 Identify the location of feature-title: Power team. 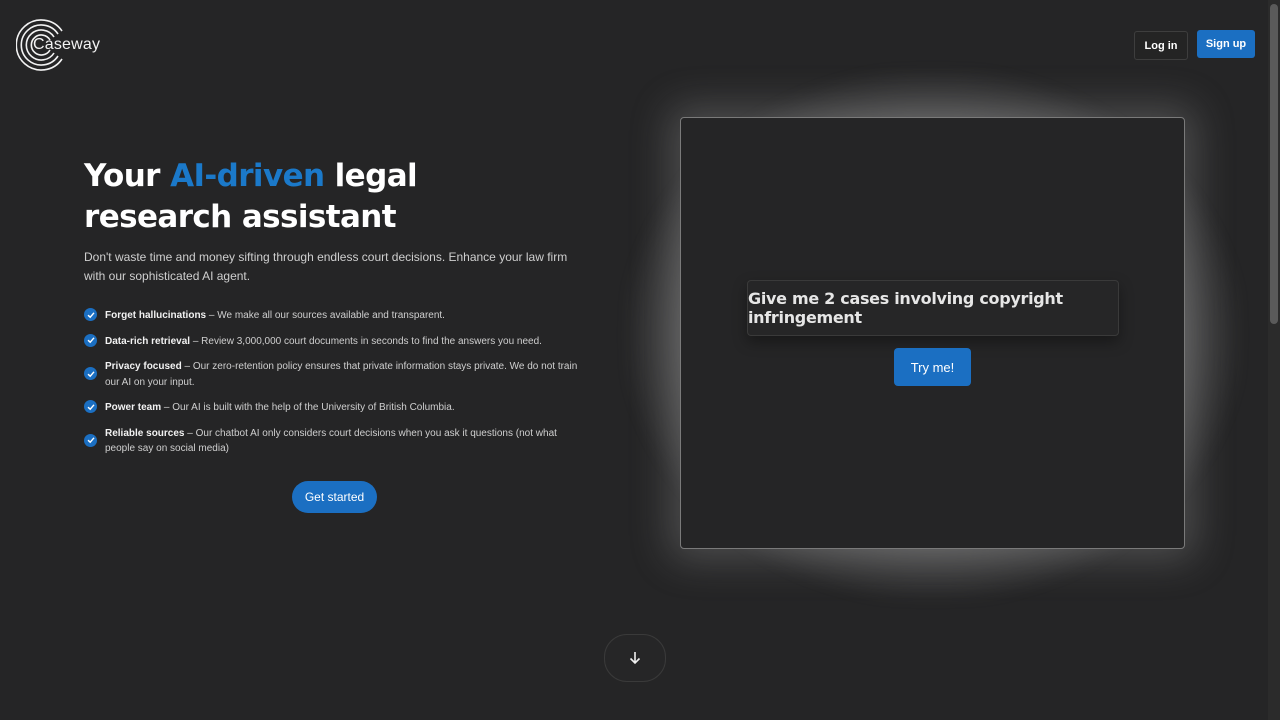
(133, 407).